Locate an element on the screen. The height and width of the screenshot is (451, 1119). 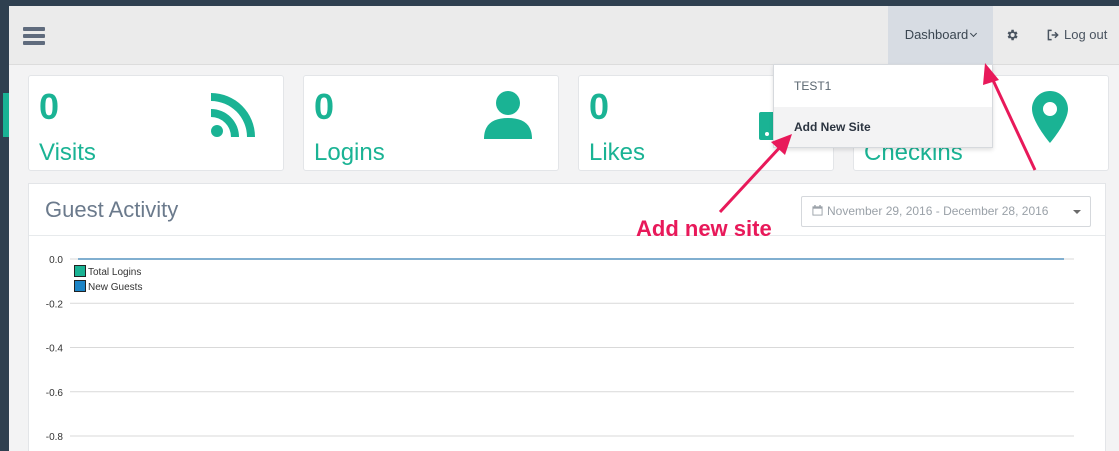
annotation-label: Add new site is located at coordinates (704, 228).